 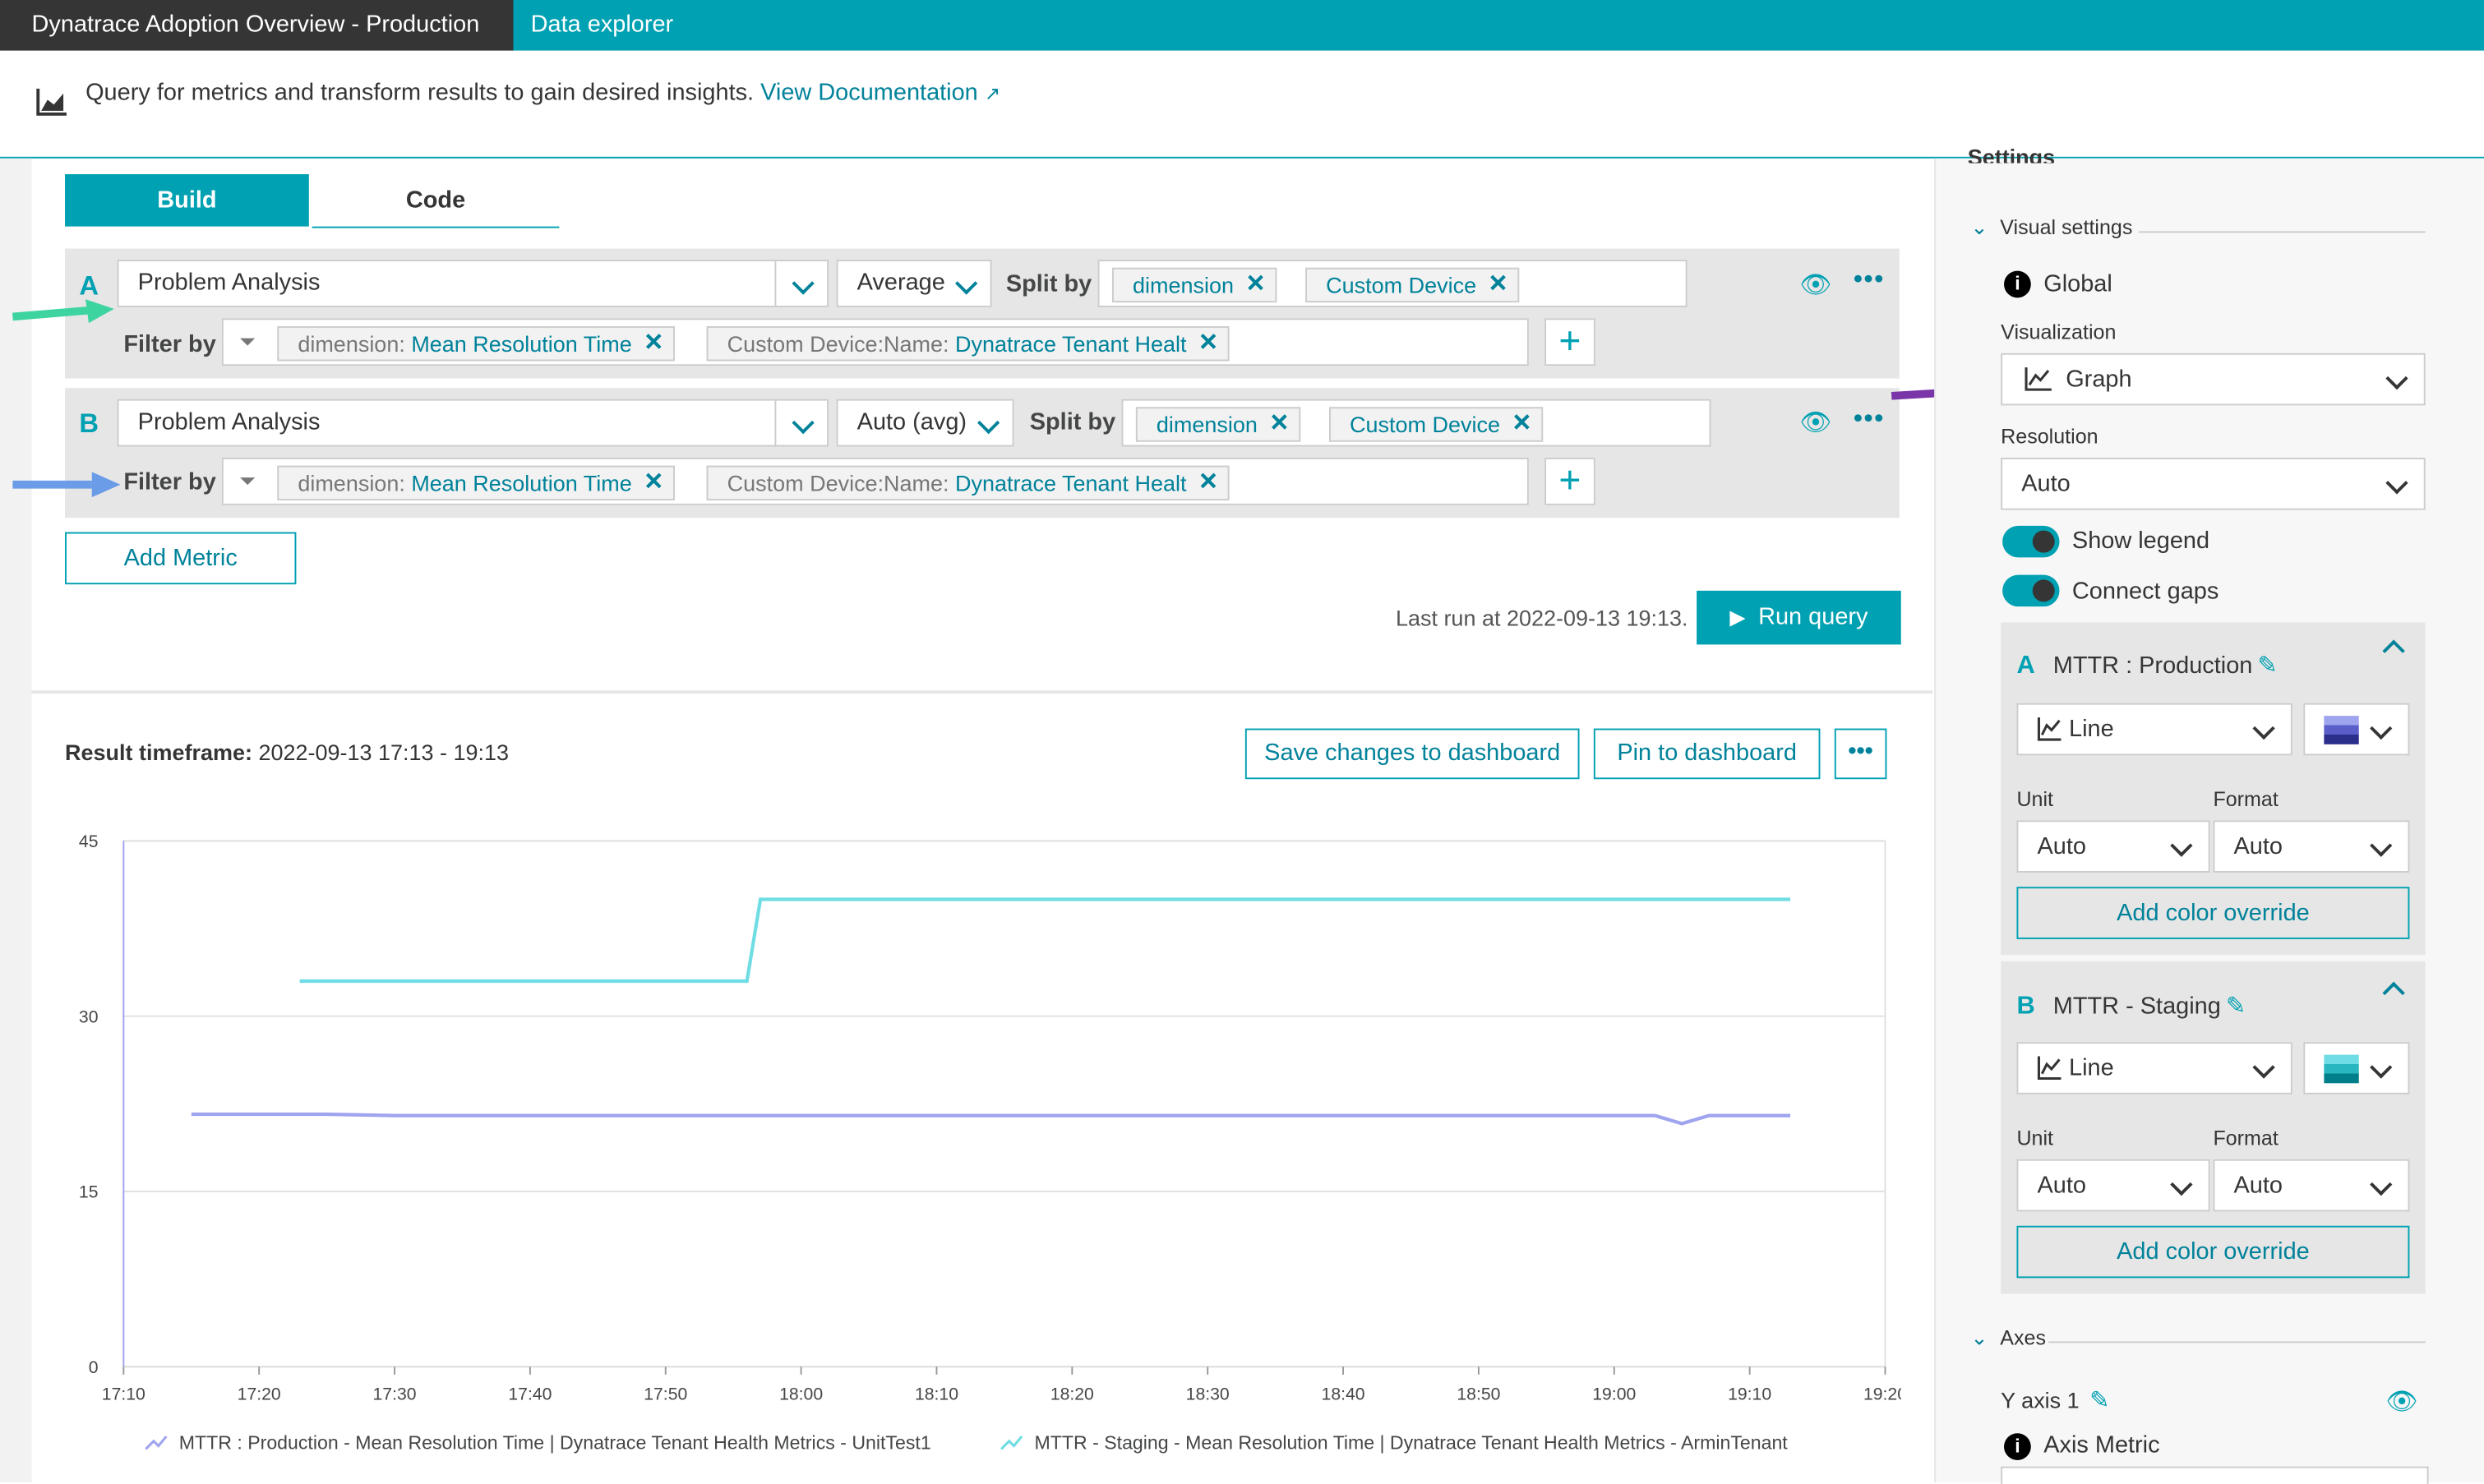 What do you see at coordinates (473, 423) in the screenshot?
I see `metric-select-b: Problem Analysis` at bounding box center [473, 423].